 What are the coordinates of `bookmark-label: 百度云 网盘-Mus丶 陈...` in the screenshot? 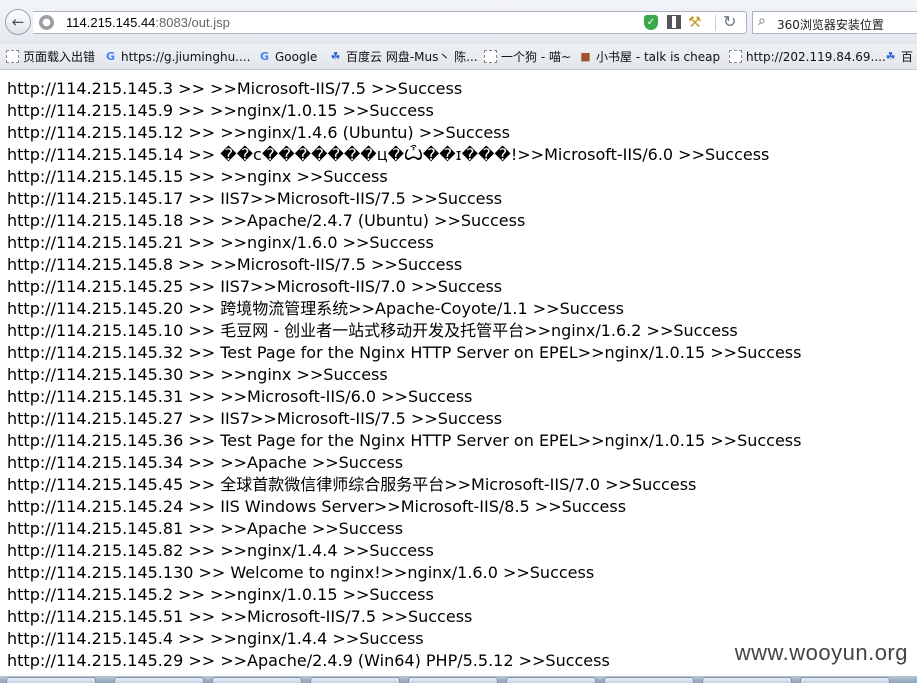 It's located at (412, 57).